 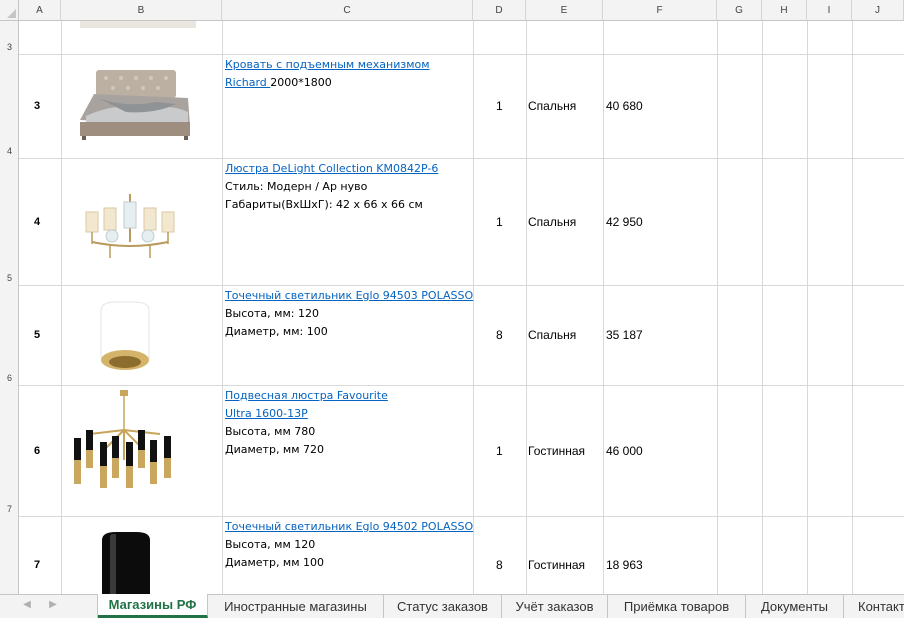 I want to click on column-header-c: C, so click(x=347, y=10).